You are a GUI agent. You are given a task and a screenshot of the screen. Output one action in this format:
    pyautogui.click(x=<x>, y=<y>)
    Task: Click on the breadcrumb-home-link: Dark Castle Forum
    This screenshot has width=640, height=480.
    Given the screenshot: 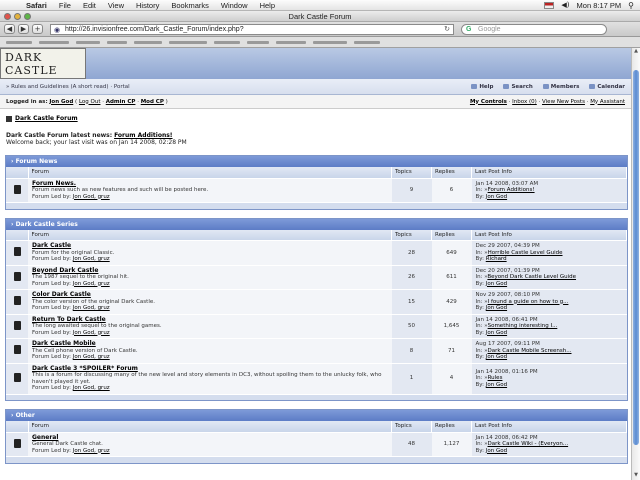 What is the action you would take?
    pyautogui.click(x=46, y=118)
    